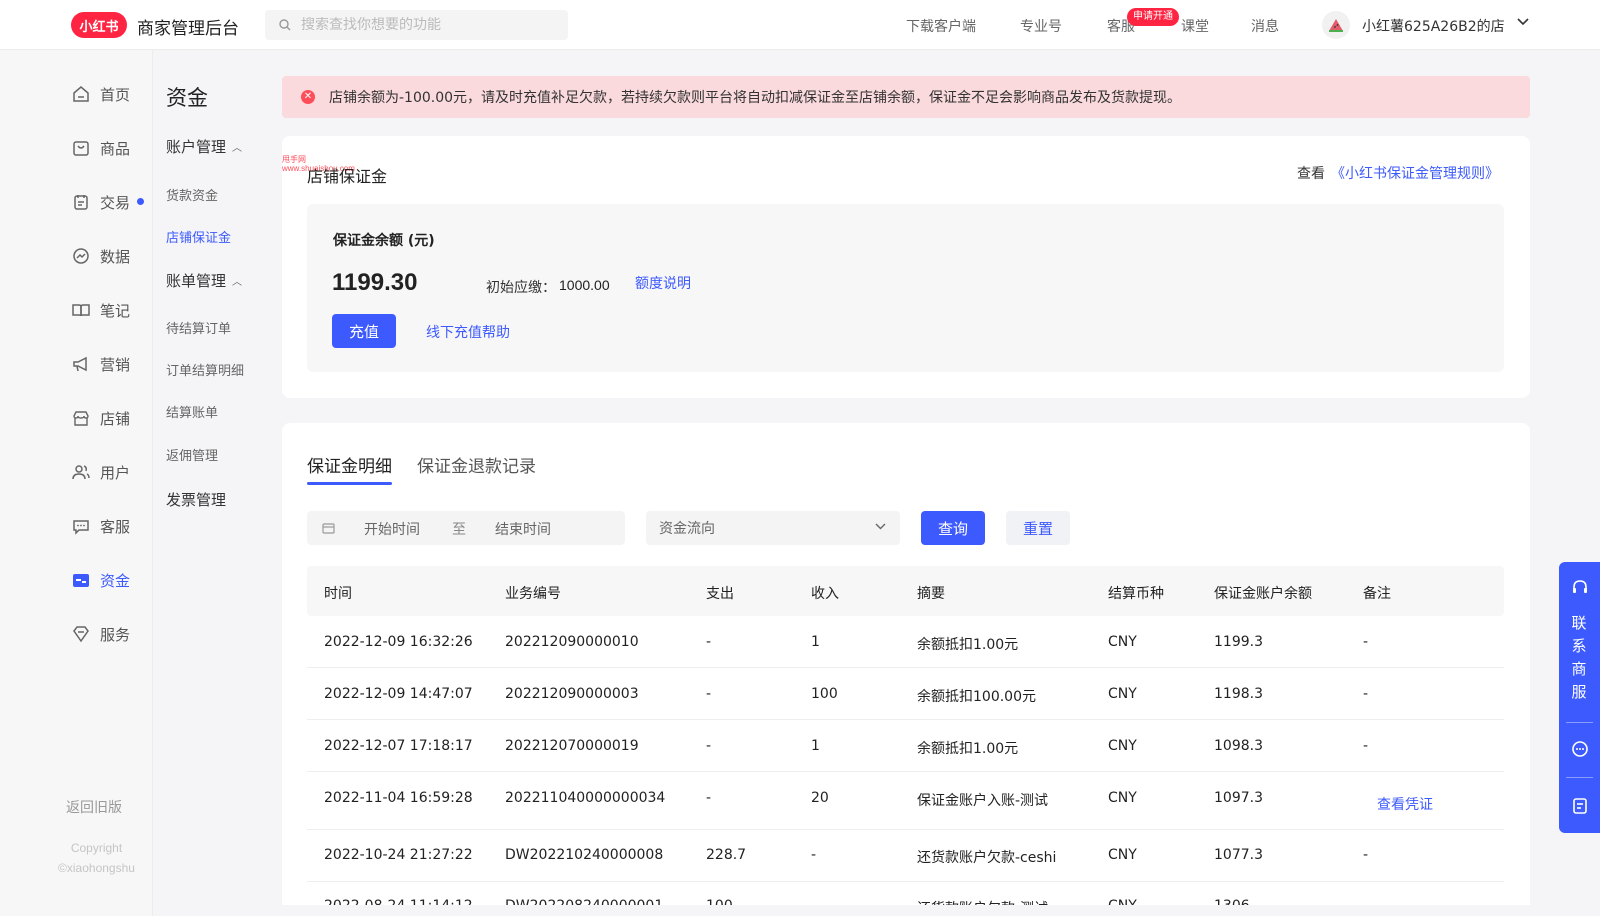  What do you see at coordinates (983, 801) in the screenshot?
I see `table-cell-summary: 保证金账户入账-测试` at bounding box center [983, 801].